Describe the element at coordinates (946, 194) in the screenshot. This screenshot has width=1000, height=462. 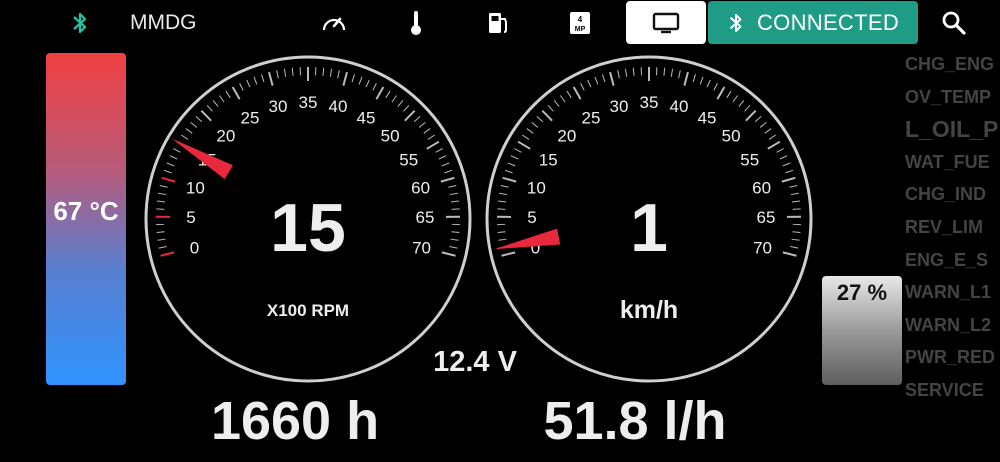
I see `warning-indicator: CHG_IND` at that location.